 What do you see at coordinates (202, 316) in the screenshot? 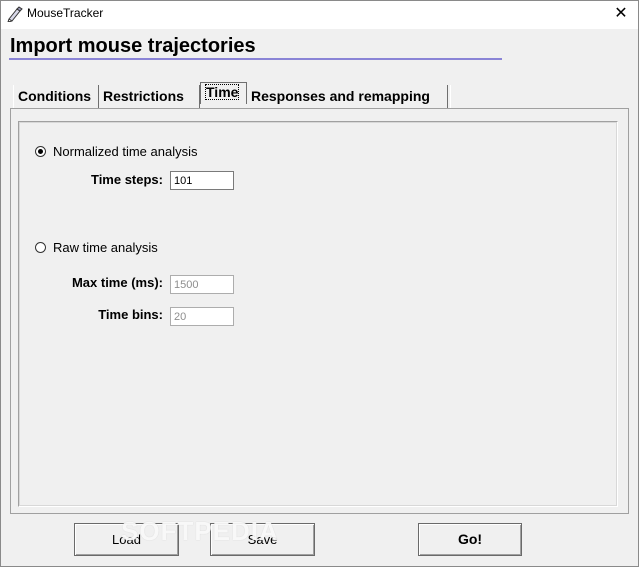
I see `time-bins-input` at bounding box center [202, 316].